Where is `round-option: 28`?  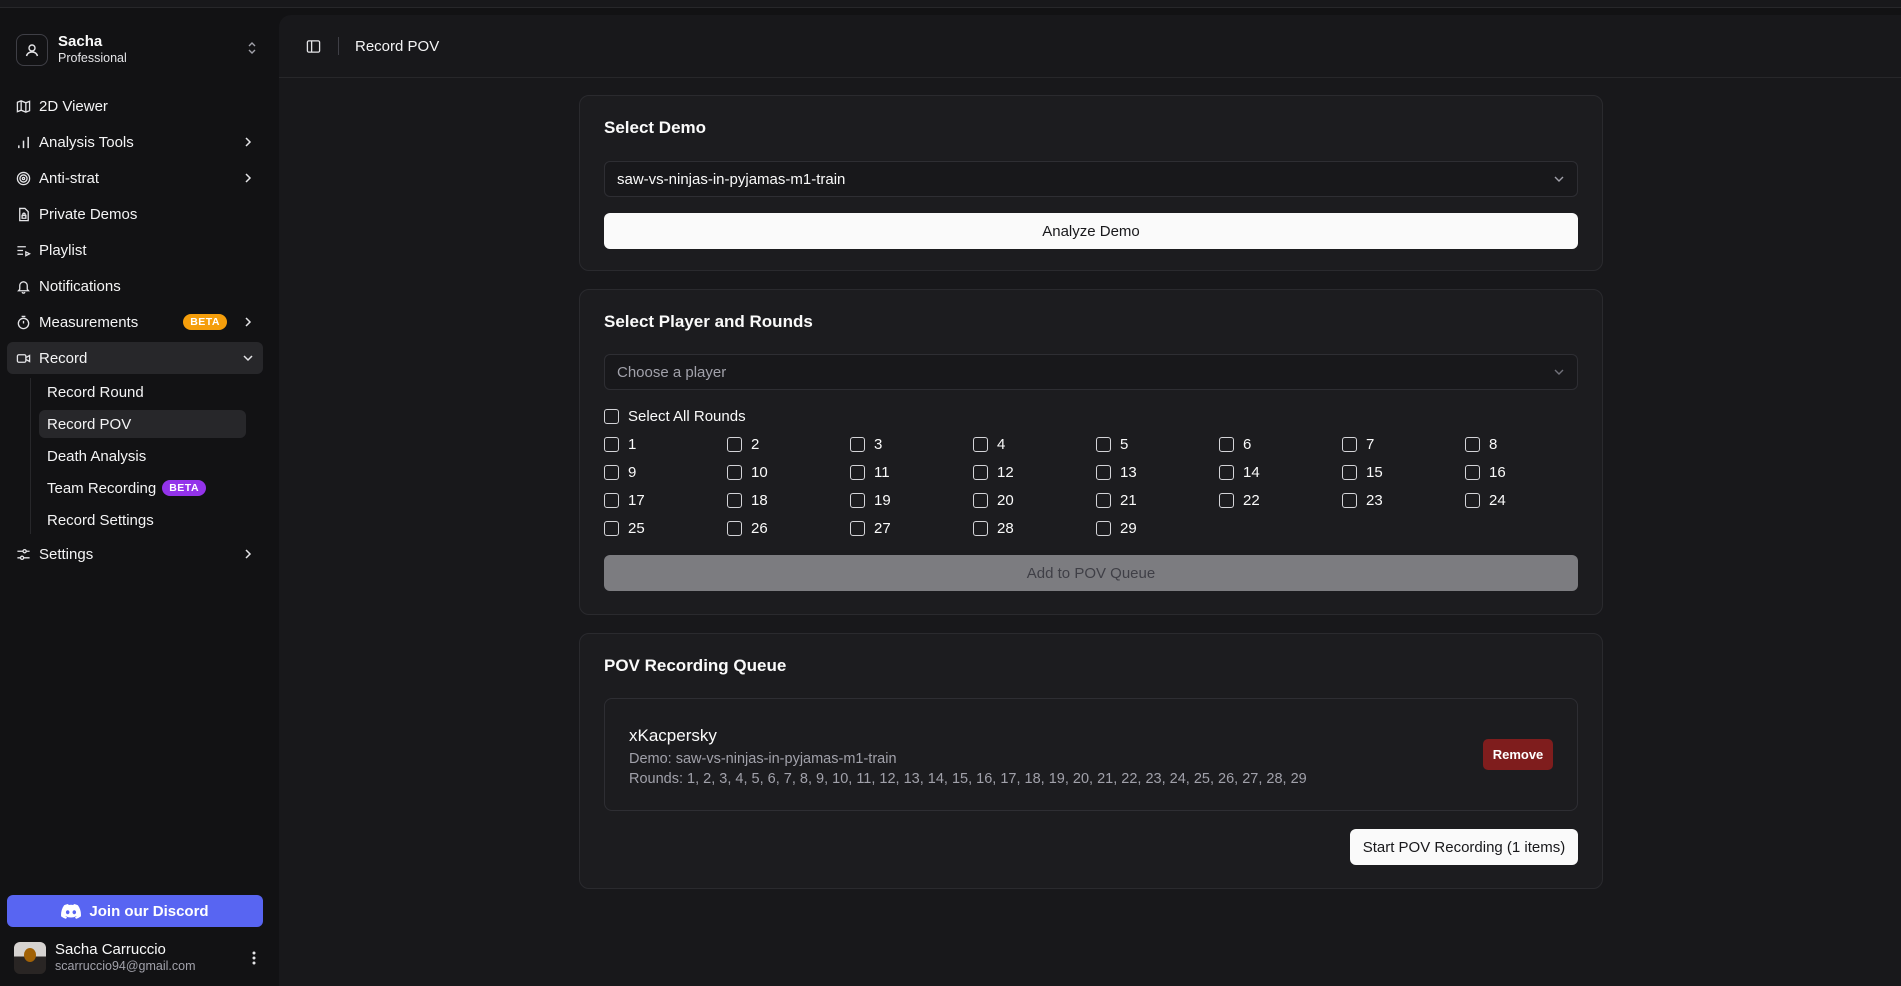
round-option: 28 is located at coordinates (1034, 528).